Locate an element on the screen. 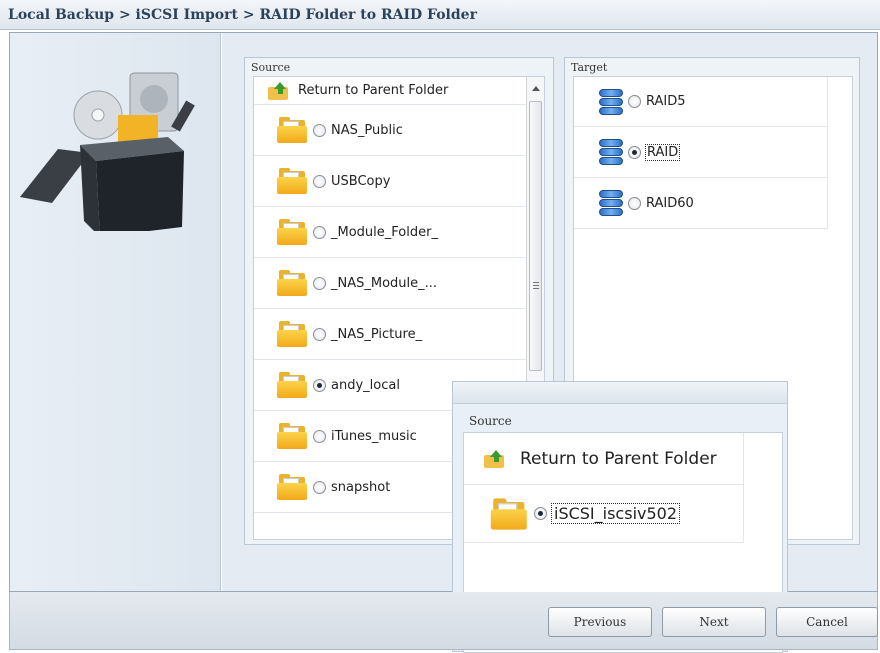 This screenshot has height=653, width=880. raid-label: RAID5 is located at coordinates (666, 101).